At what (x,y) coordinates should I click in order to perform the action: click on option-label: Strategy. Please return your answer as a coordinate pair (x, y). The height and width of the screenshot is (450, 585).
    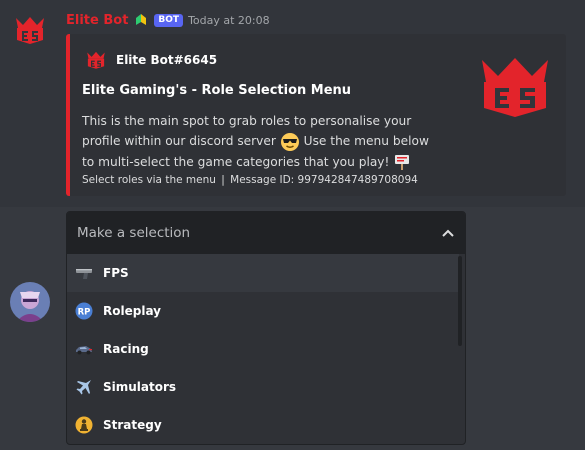
    Looking at the image, I should click on (132, 425).